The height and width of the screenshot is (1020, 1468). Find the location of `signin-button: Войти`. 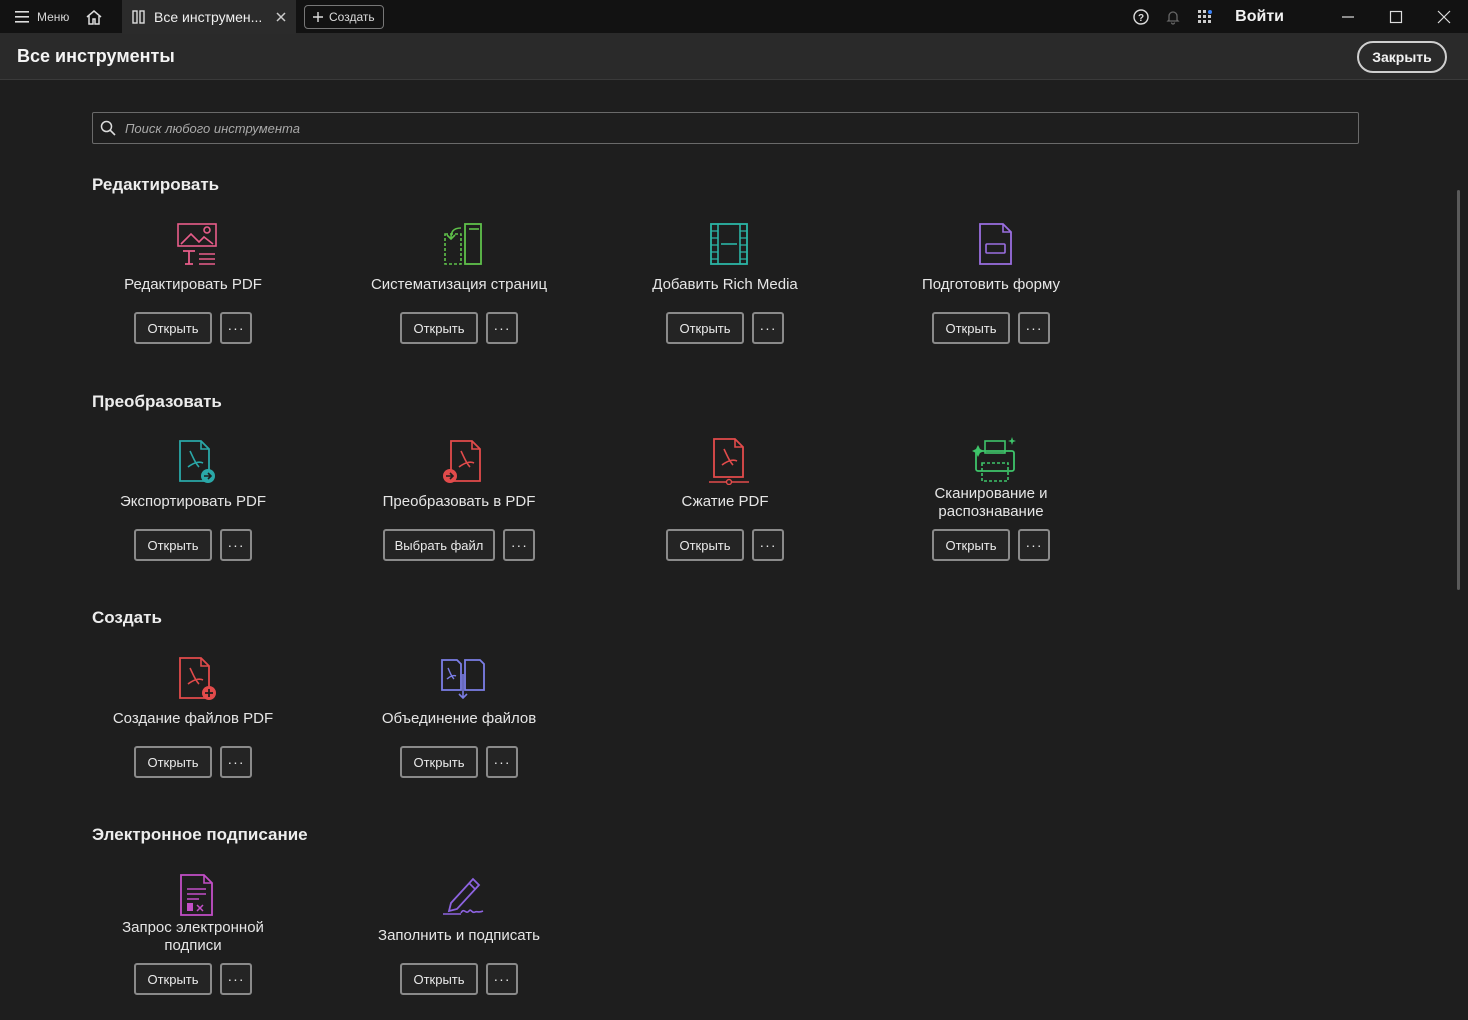

signin-button: Войти is located at coordinates (1259, 17).